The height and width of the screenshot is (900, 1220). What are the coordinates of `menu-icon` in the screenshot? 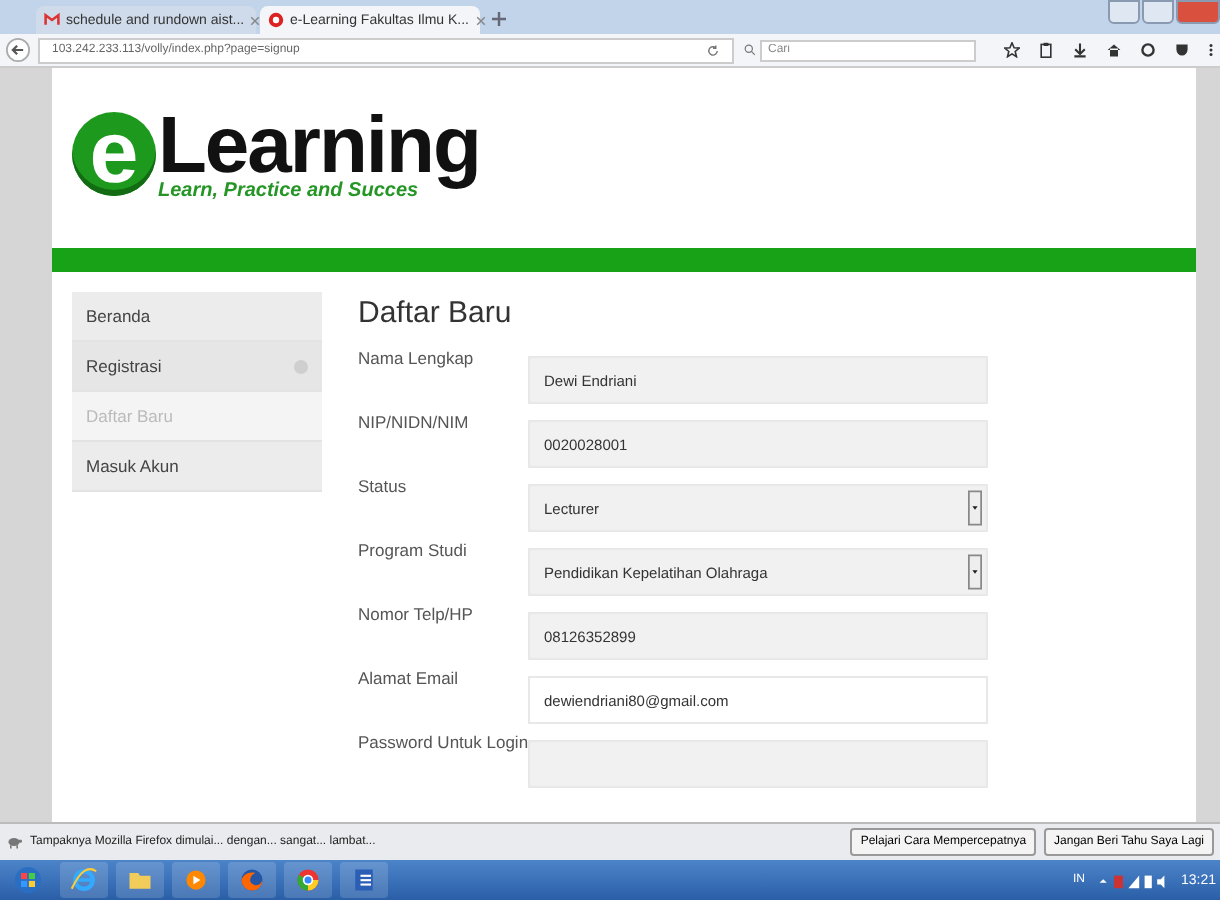 It's located at (1211, 50).